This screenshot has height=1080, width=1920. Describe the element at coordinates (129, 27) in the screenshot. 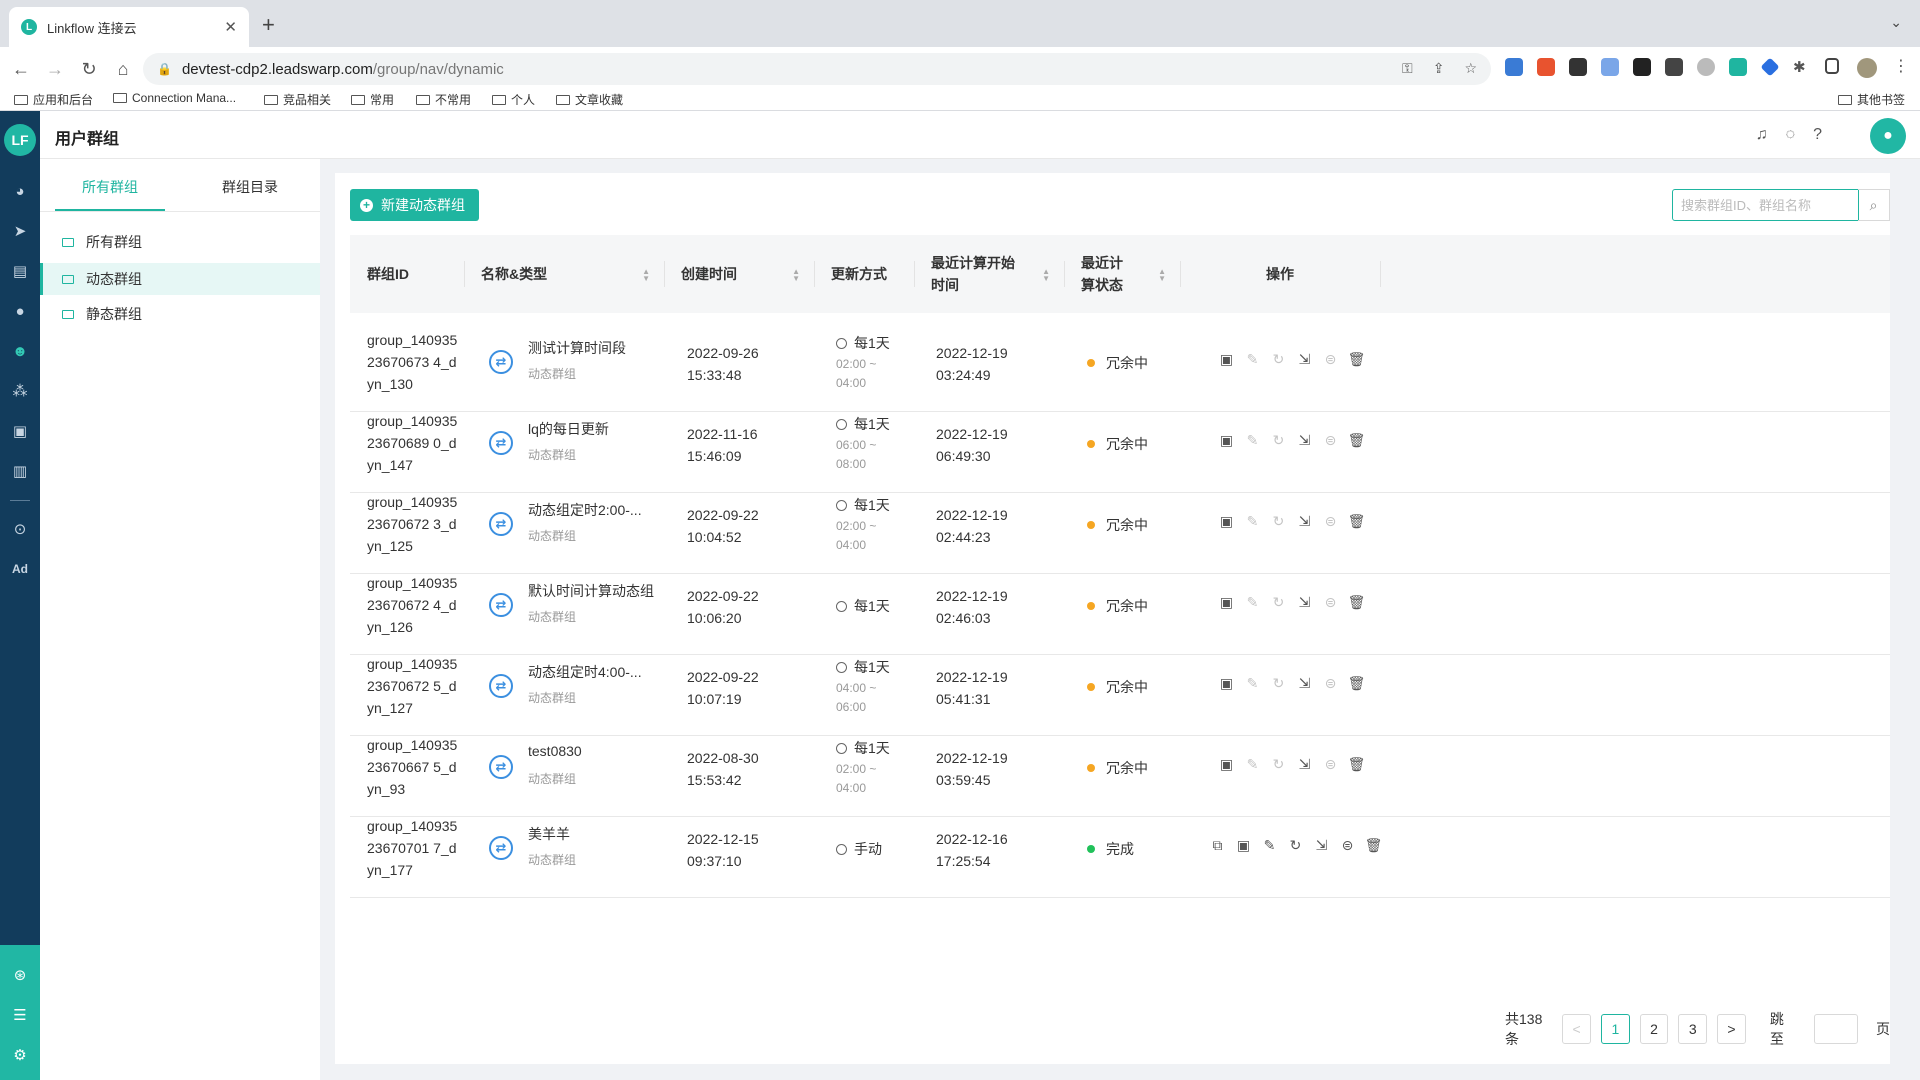

I see `browser-tab: L Linkflow 连接云 ✕` at that location.